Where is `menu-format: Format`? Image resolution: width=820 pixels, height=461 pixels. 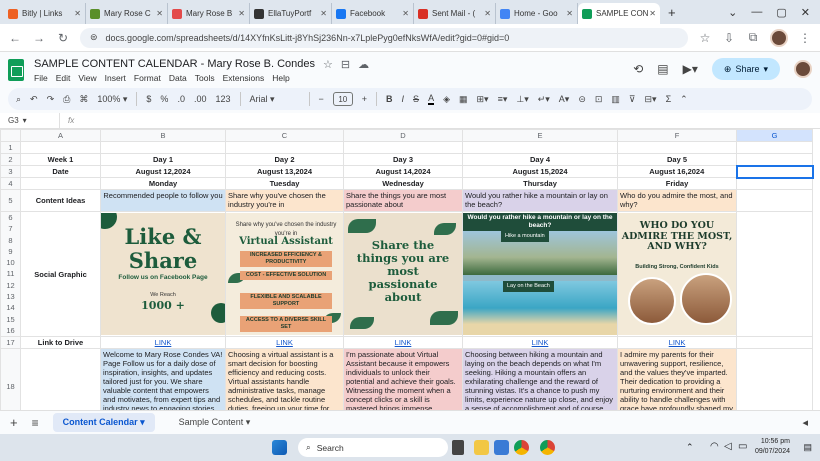 menu-format: Format is located at coordinates (147, 78).